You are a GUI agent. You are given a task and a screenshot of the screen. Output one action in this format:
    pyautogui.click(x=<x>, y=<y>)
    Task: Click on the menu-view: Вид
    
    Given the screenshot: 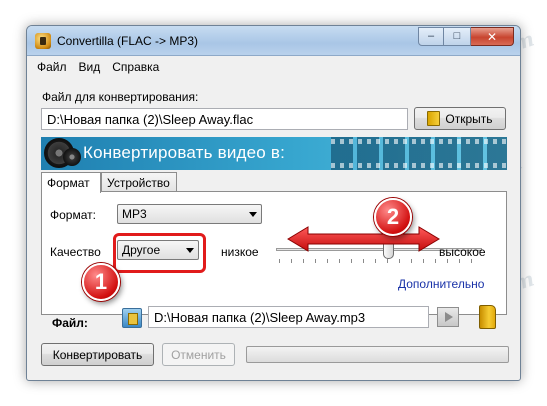 What is the action you would take?
    pyautogui.click(x=90, y=67)
    